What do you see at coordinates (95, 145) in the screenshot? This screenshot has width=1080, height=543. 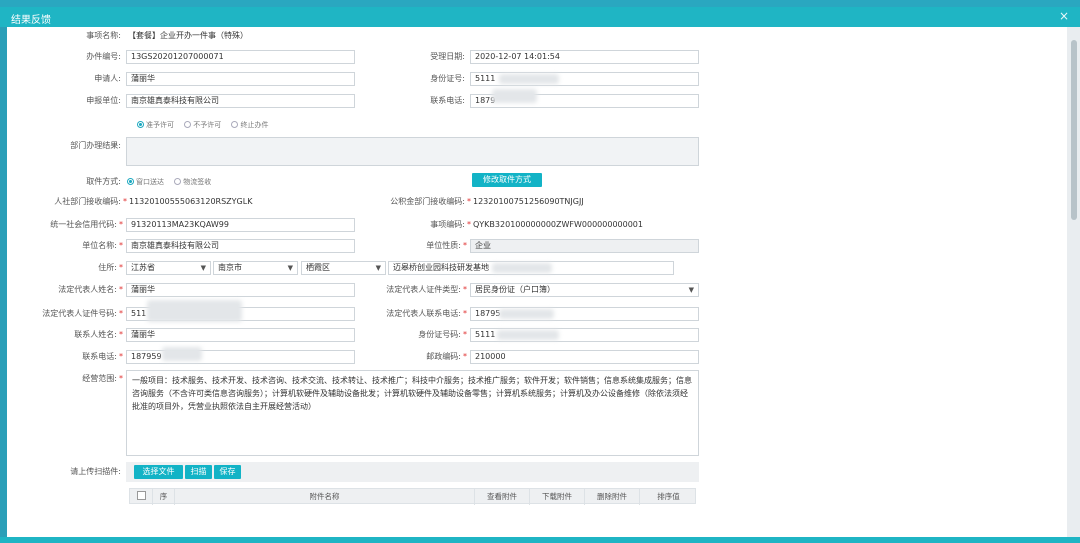 I see `dept-result-label: 部门办理结果:` at bounding box center [95, 145].